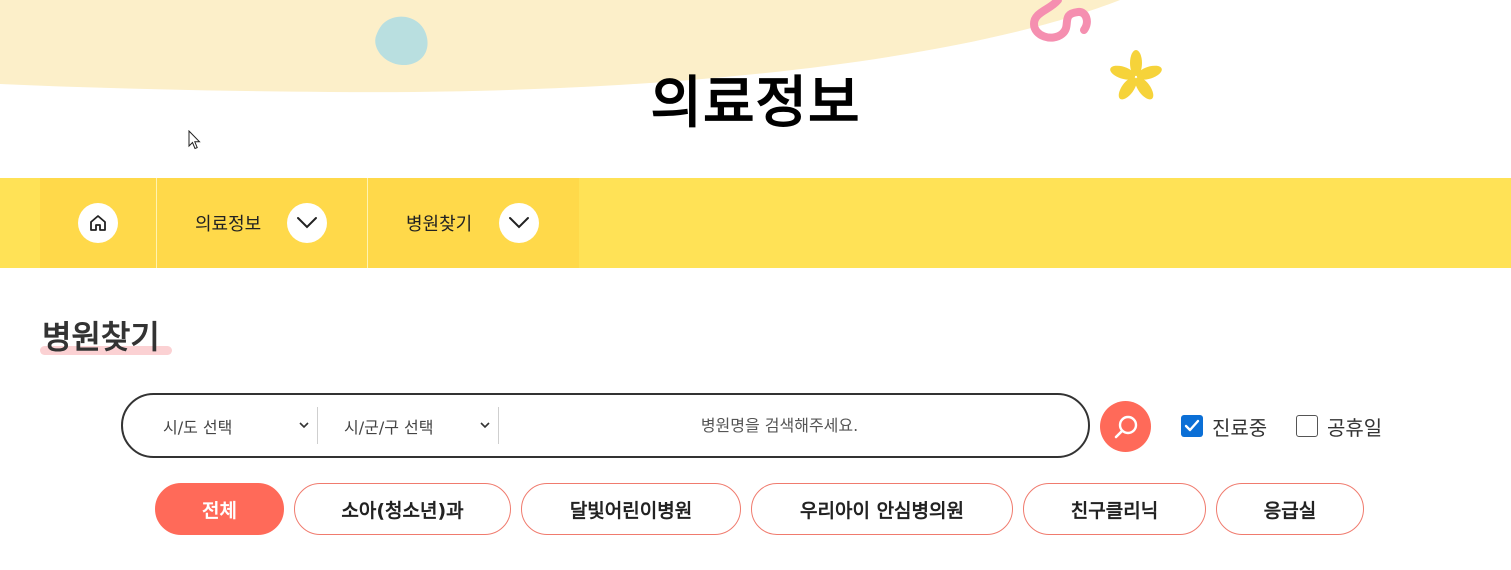 The height and width of the screenshot is (570, 1511). I want to click on nav-dropdown-medical-info: 의료정보, so click(262, 223).